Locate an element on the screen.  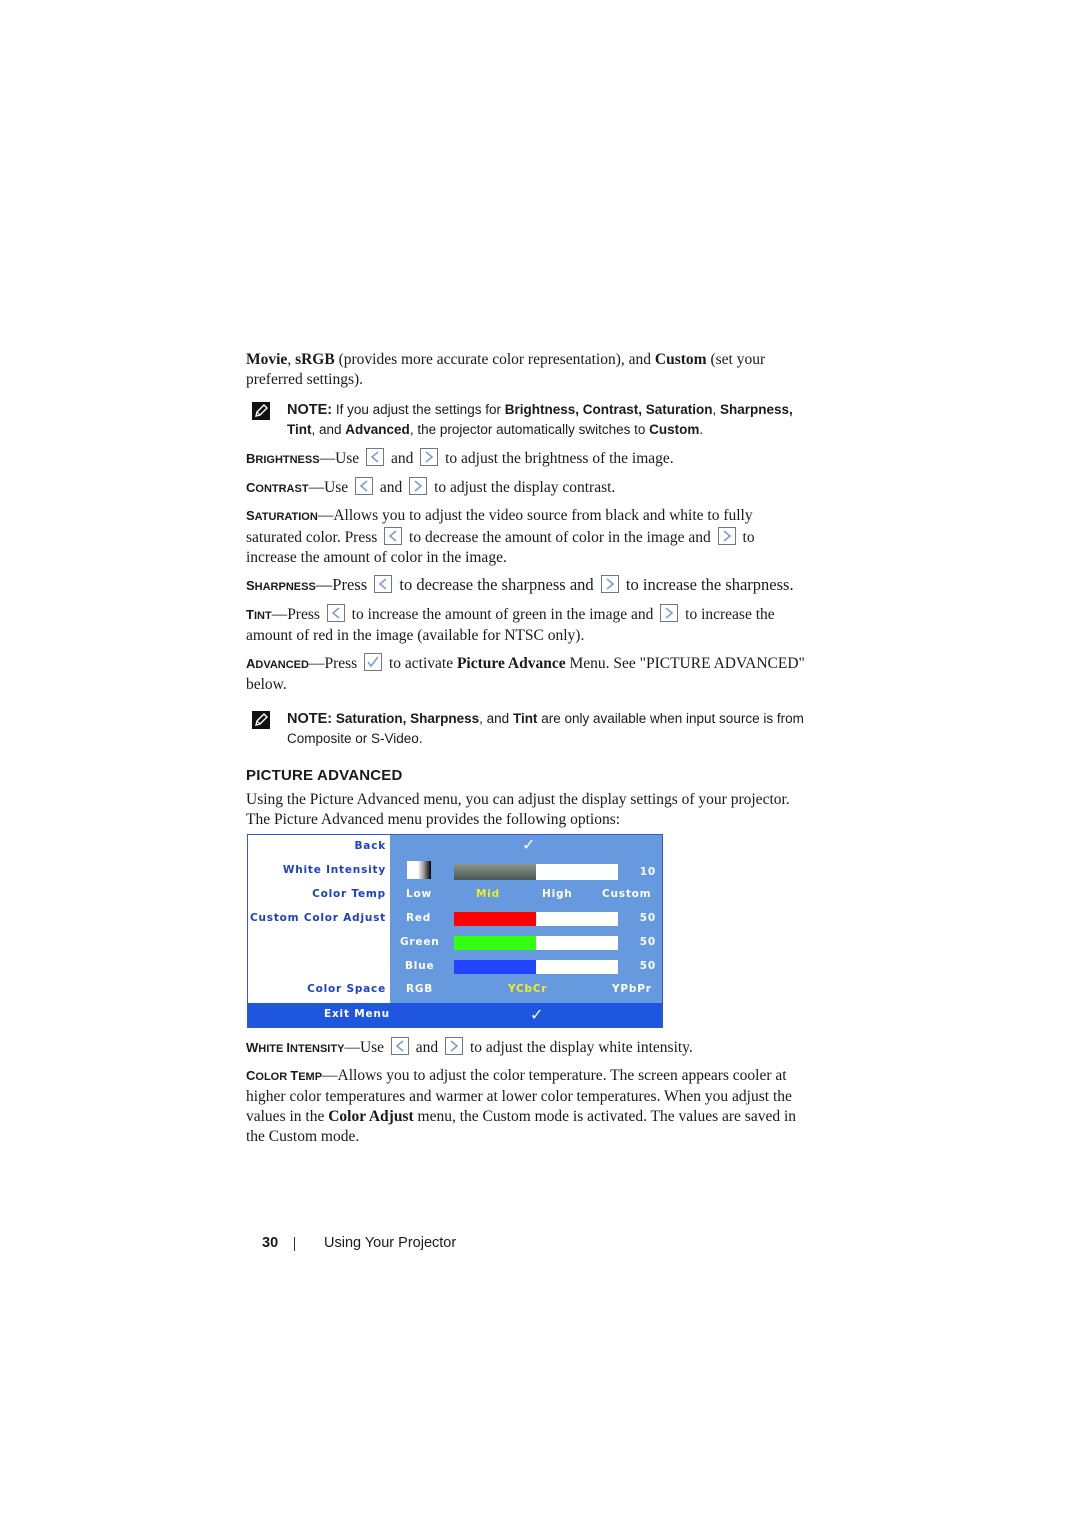
text: OLOR is located at coordinates (273, 1077).